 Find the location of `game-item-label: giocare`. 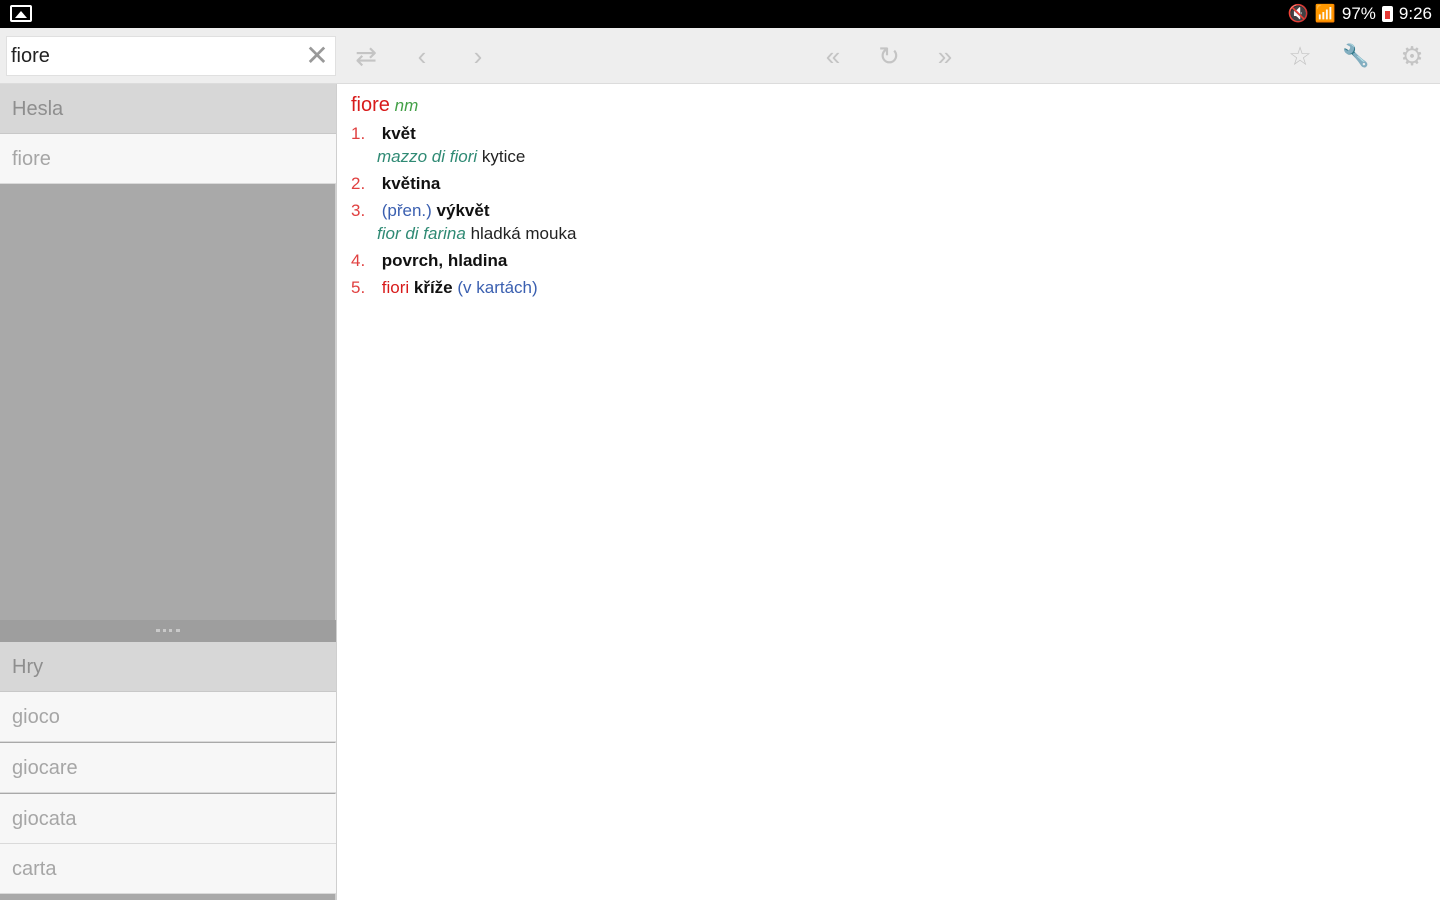

game-item-label: giocare is located at coordinates (45, 768).